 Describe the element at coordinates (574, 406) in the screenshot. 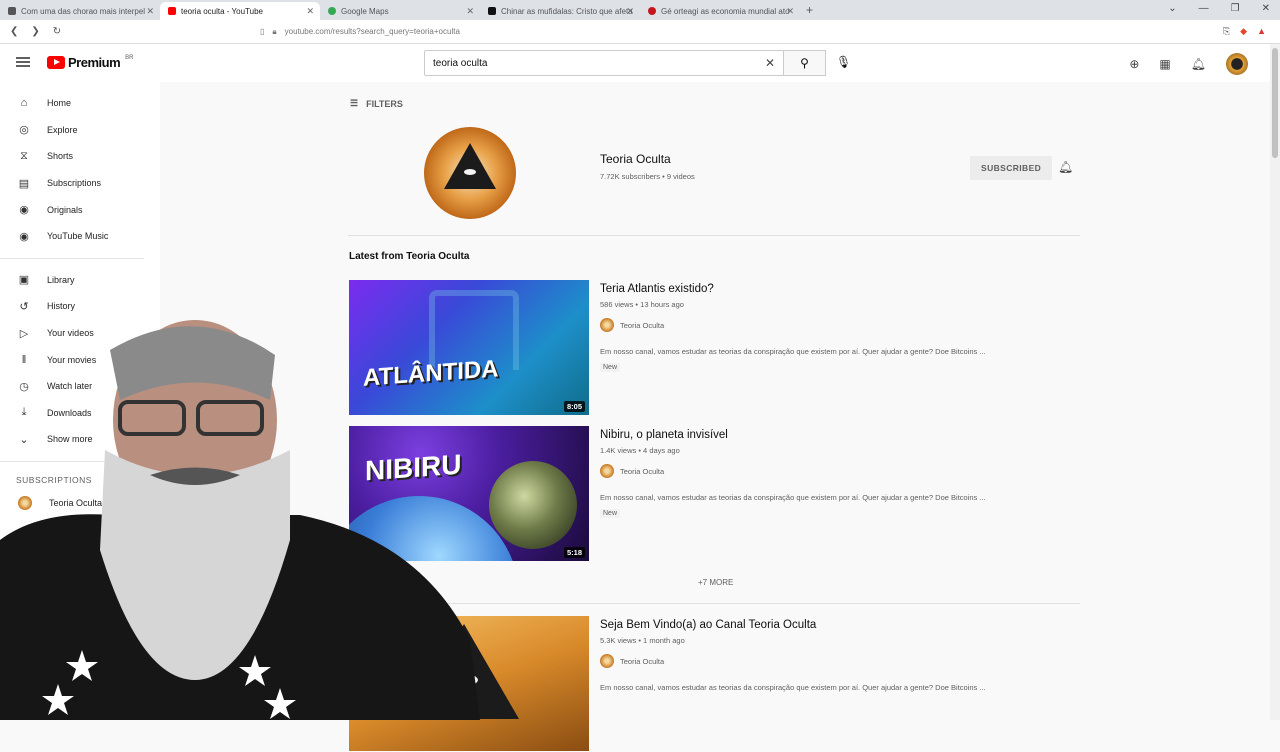

I see `video-duration: 8:05` at that location.